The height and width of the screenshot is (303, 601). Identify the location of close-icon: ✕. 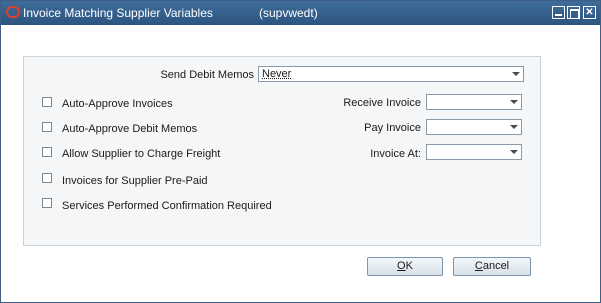
(589, 12).